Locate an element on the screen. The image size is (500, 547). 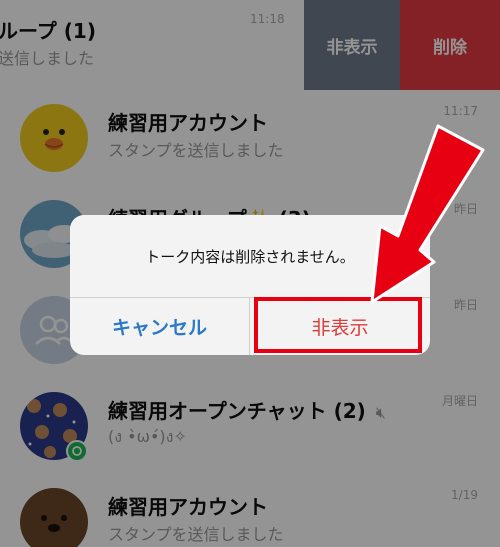
cancel-button: キャンセル is located at coordinates (159, 326).